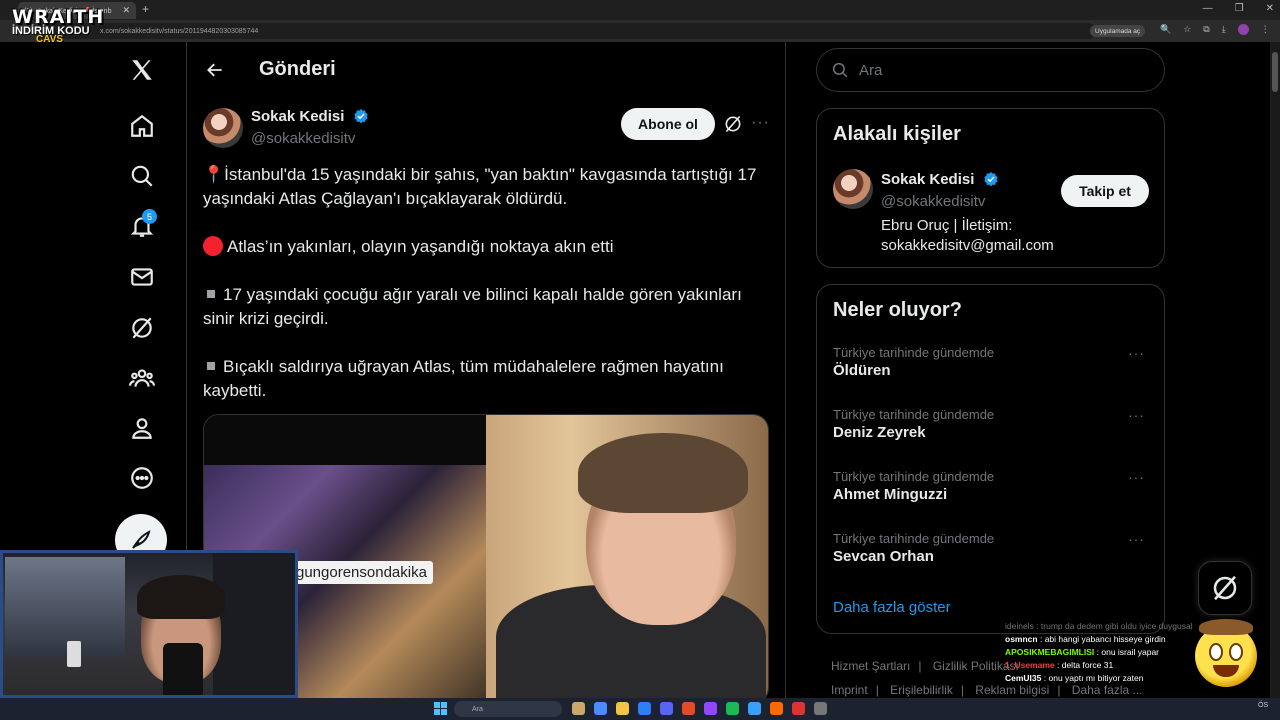 The width and height of the screenshot is (1280, 720). What do you see at coordinates (640, 10) in the screenshot?
I see `browser-tab-bar: (3) "Sokak Kedisi - 📍İstanb ✕ + — ❐ ✕` at bounding box center [640, 10].